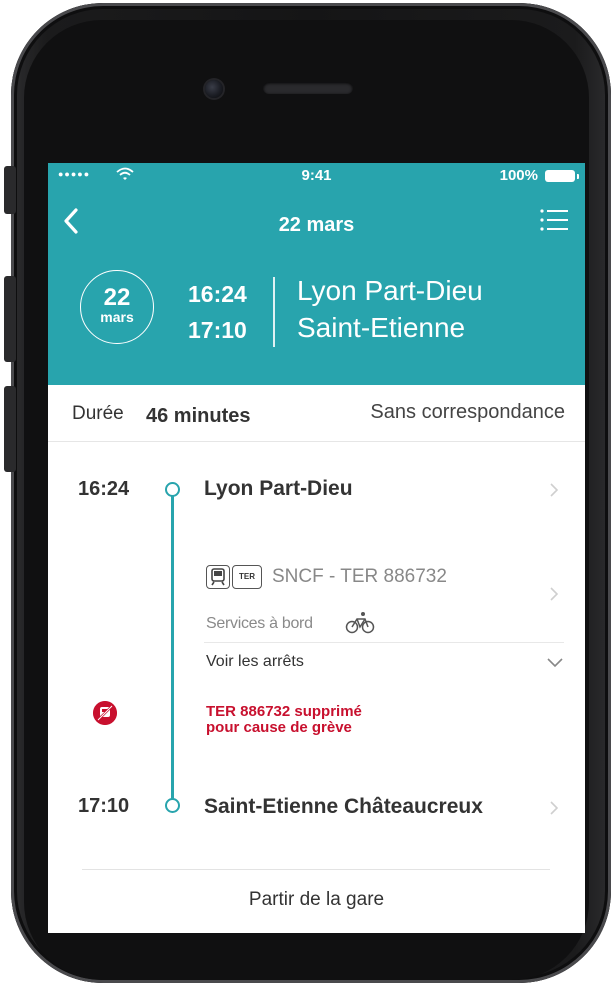  I want to click on arrival-time: 17:10, so click(217, 330).